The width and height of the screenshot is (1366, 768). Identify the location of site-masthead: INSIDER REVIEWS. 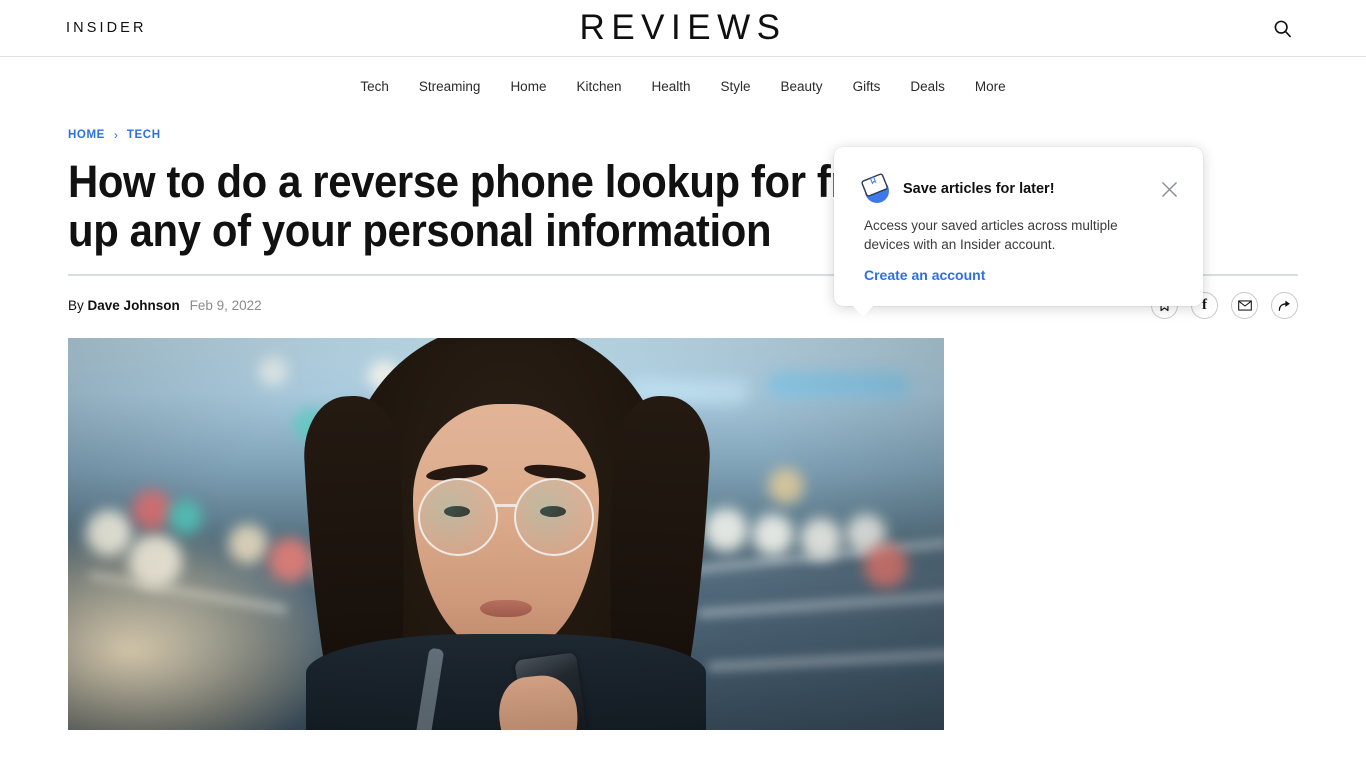
(683, 28).